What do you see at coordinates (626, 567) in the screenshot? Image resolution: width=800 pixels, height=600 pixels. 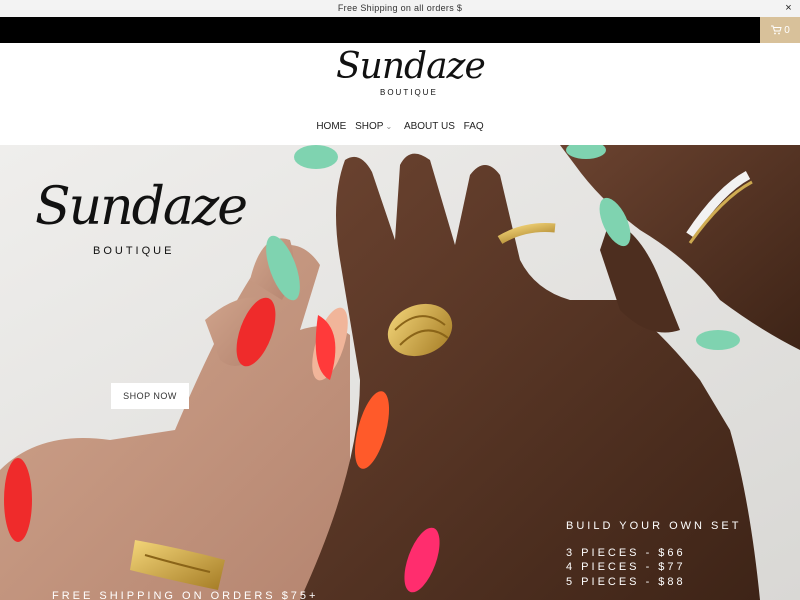 I see `promo-line: 4 PIECES - $77` at bounding box center [626, 567].